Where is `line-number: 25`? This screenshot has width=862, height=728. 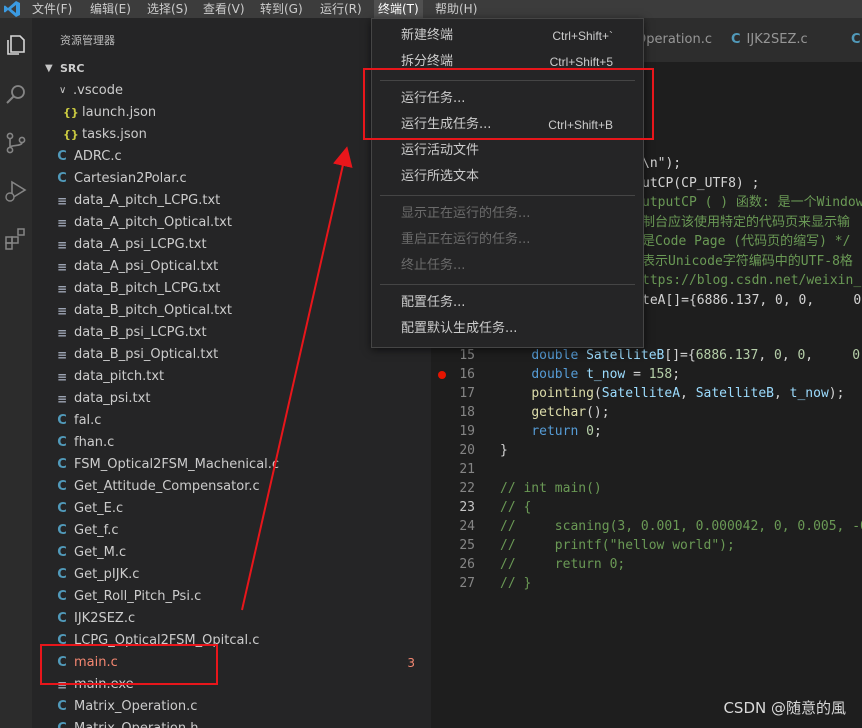
line-number: 25 is located at coordinates (467, 545).